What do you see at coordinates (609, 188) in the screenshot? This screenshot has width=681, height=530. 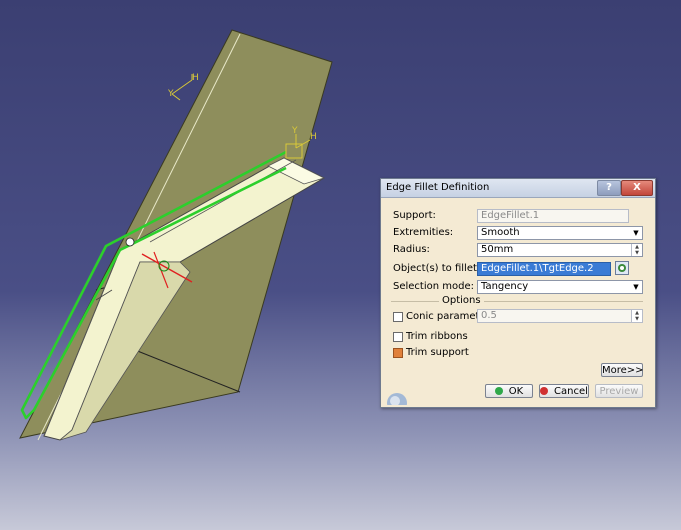 I see `help-button: ?` at bounding box center [609, 188].